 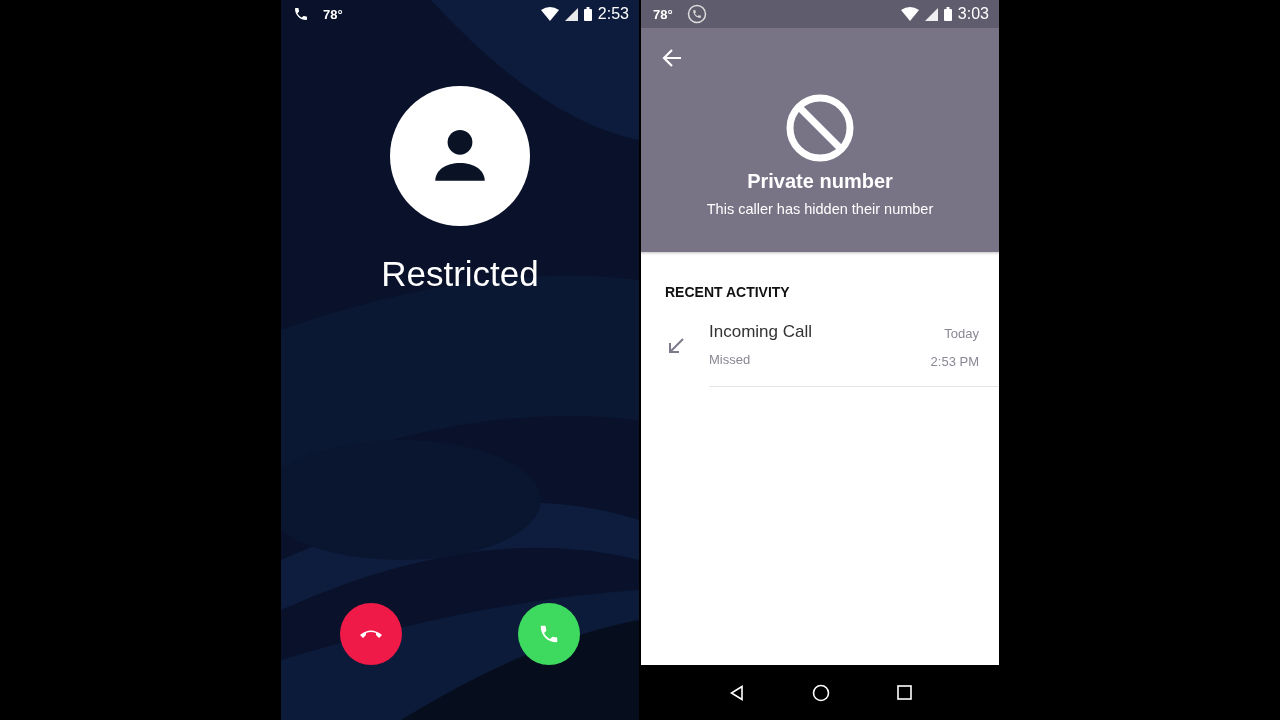 I want to click on section-title: RECENT ACTIVITY, so click(x=728, y=292).